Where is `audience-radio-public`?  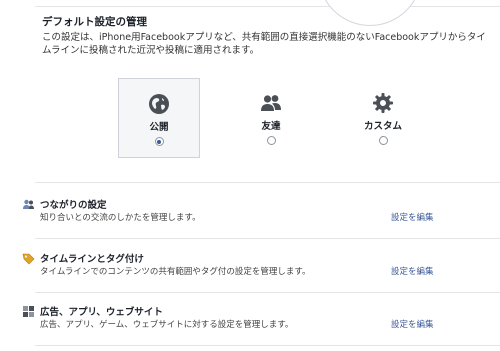
audience-radio-public is located at coordinates (159, 141).